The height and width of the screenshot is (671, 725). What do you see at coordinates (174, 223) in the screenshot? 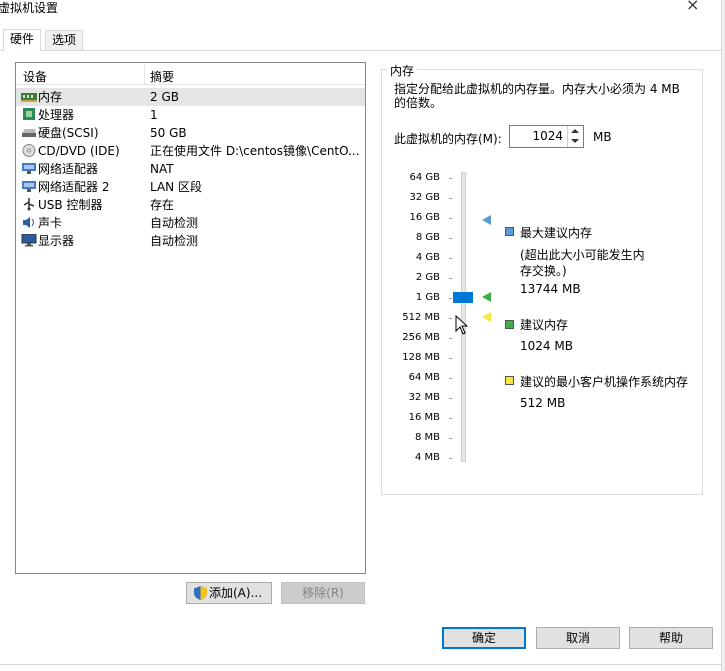
I see `device-summary: 自动检测` at bounding box center [174, 223].